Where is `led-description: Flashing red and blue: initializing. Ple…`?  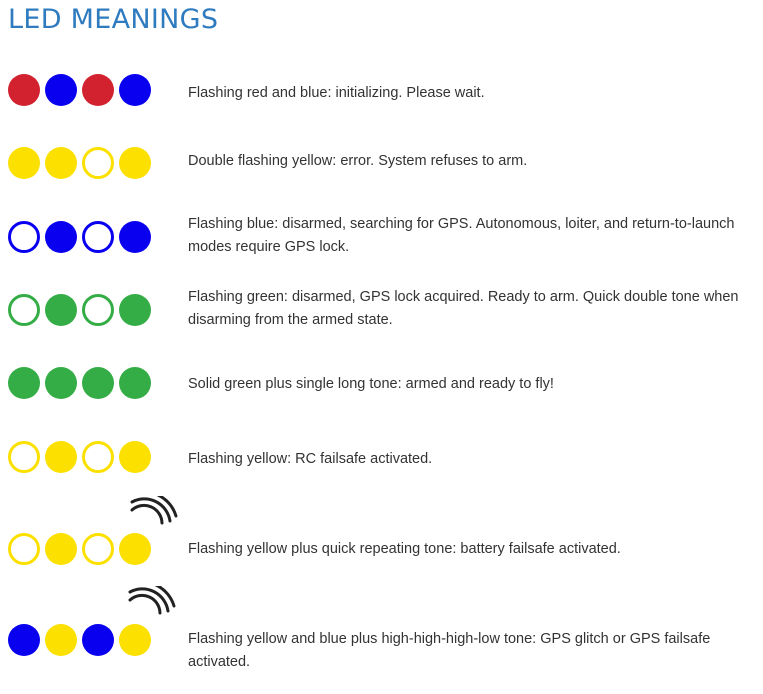 led-description: Flashing red and blue: initializing. Ple… is located at coordinates (336, 93).